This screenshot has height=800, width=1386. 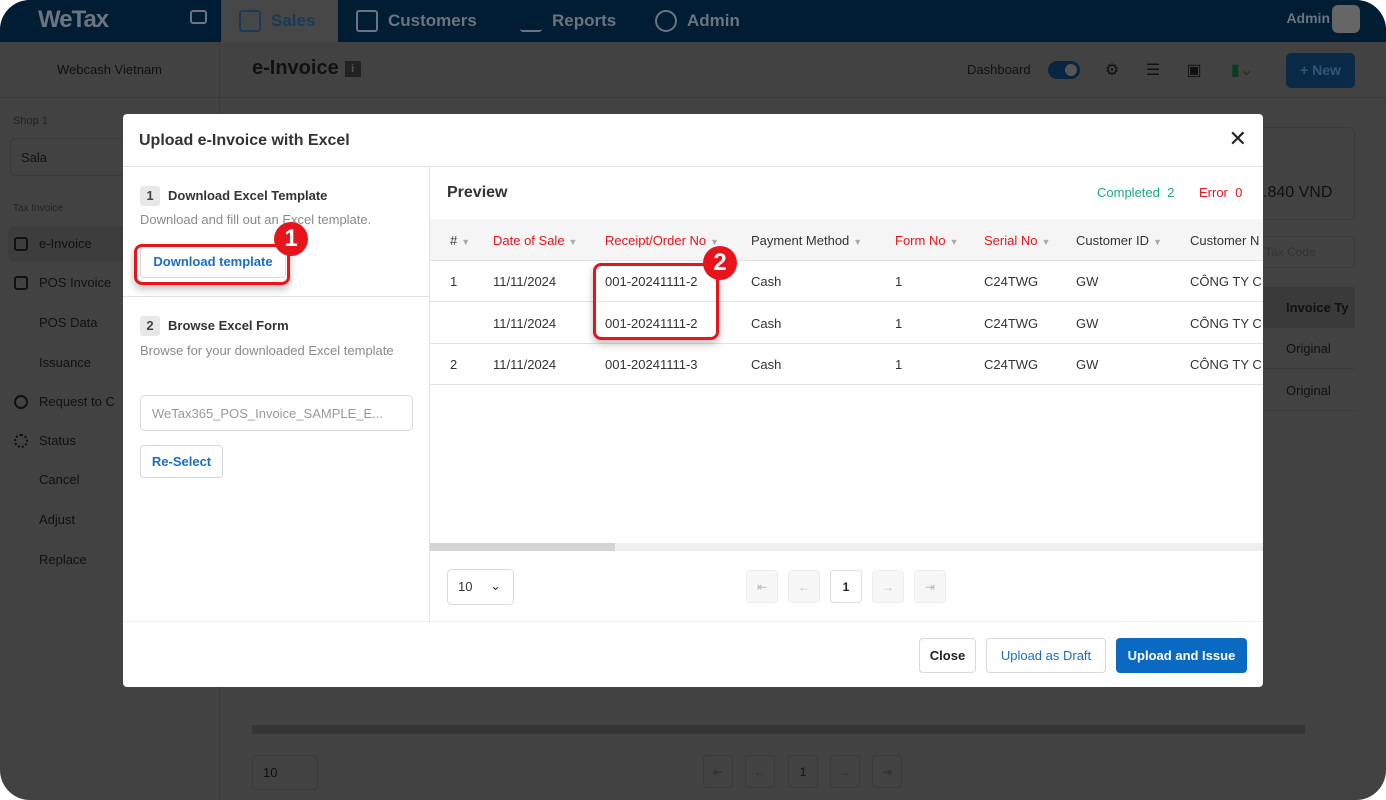 I want to click on column-label: Payment Method, so click(x=800, y=240).